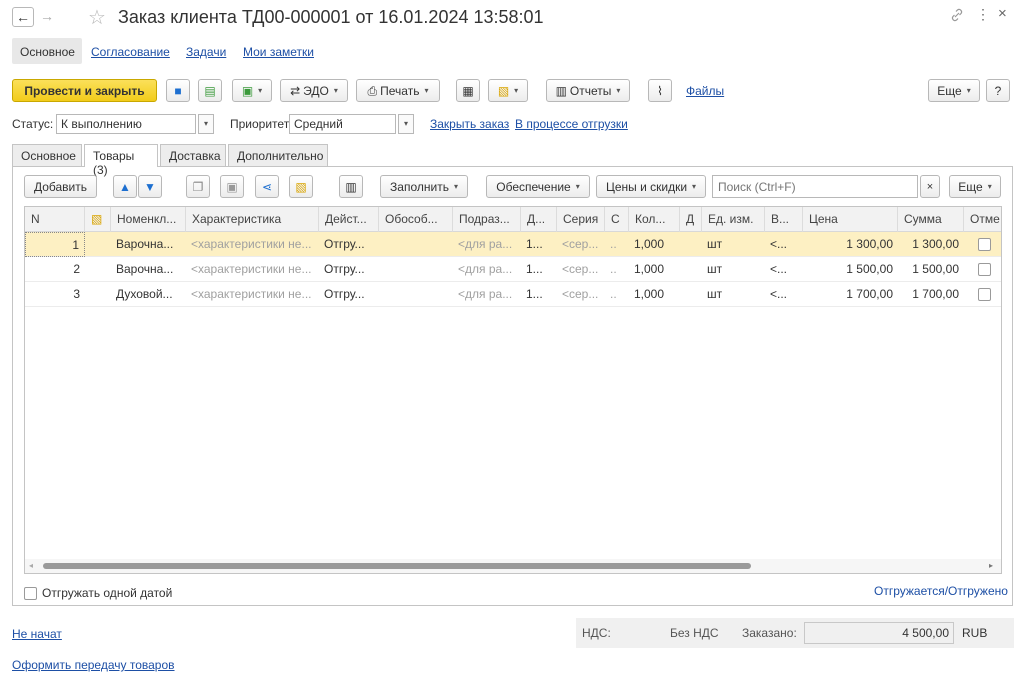  I want to click on tab-approval: Согласование, so click(130, 52).